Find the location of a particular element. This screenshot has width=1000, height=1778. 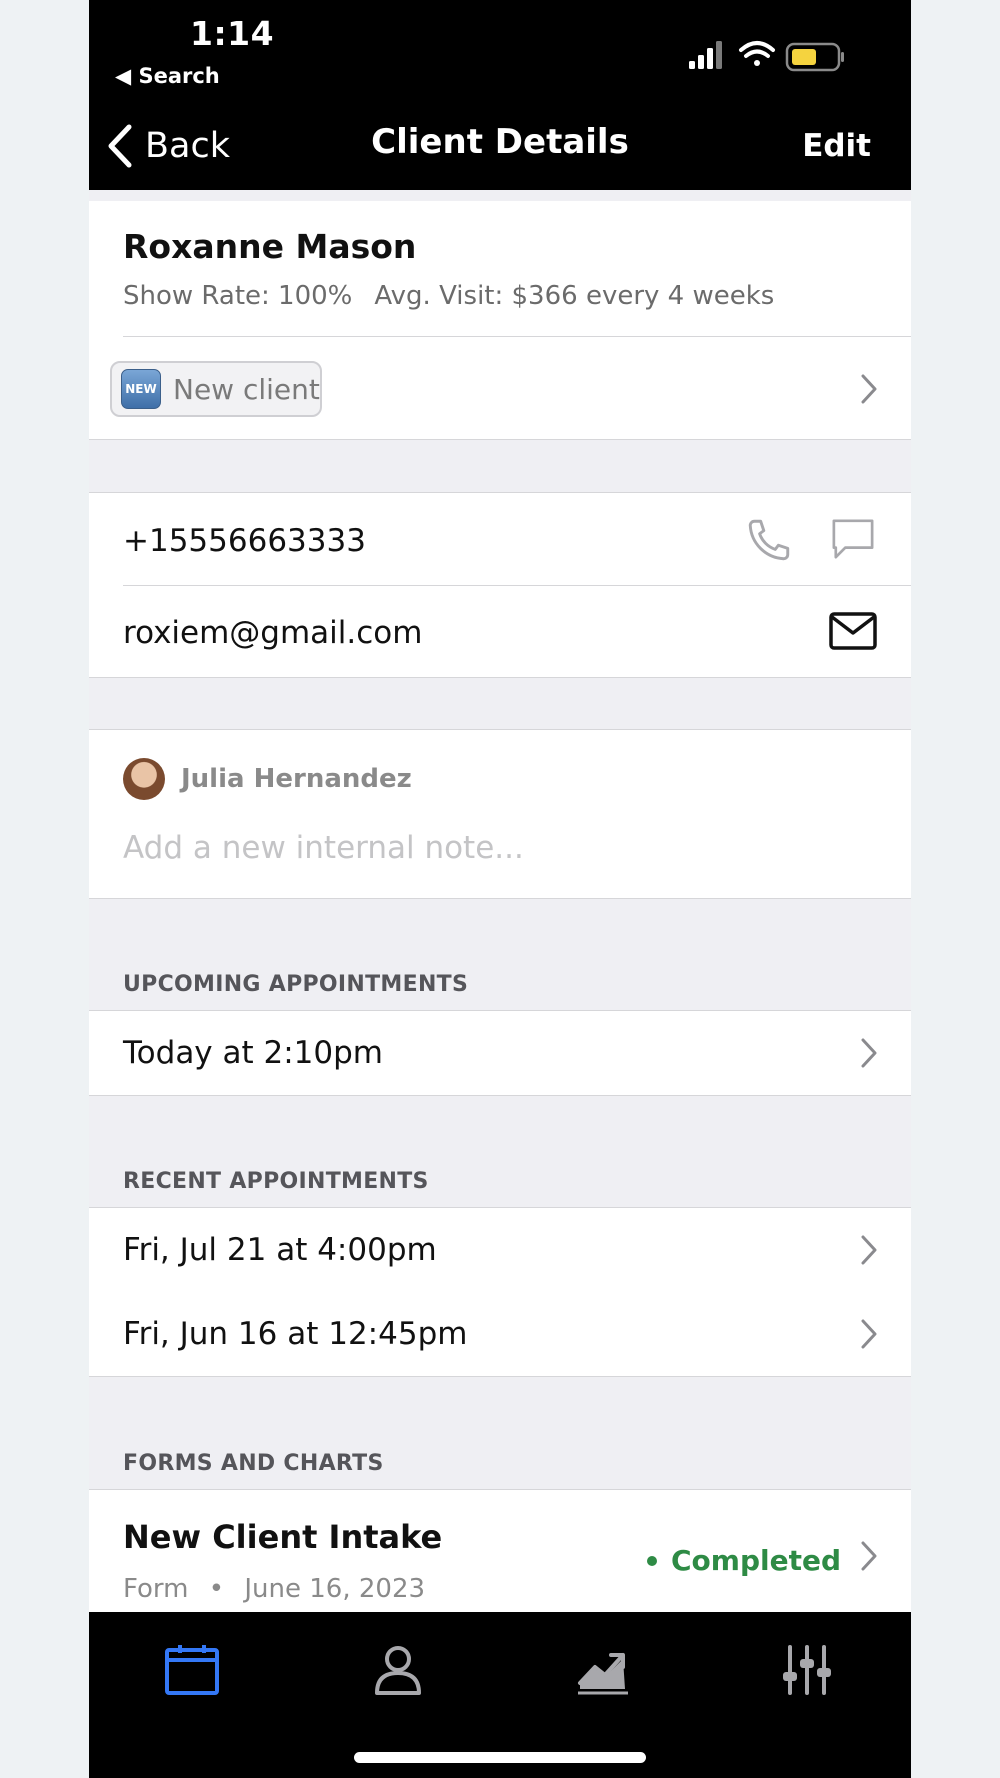

status-dot-icon is located at coordinates (651, 1560).